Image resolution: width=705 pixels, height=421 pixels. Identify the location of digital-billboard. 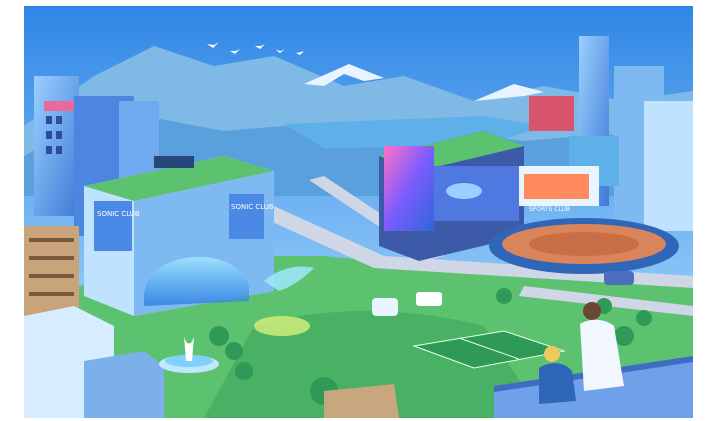
(409, 188).